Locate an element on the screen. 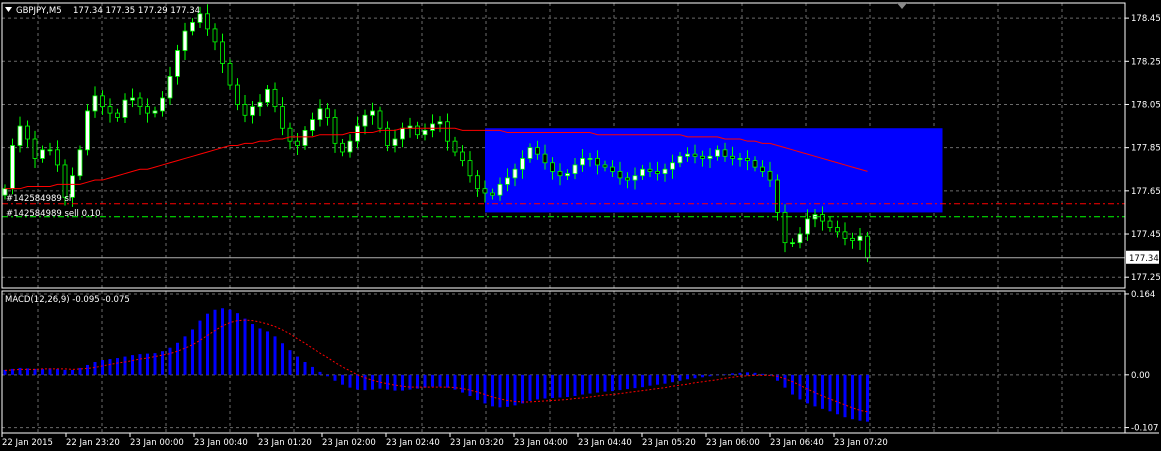  time-tick-label: 23 Jan 01:20 is located at coordinates (285, 443).